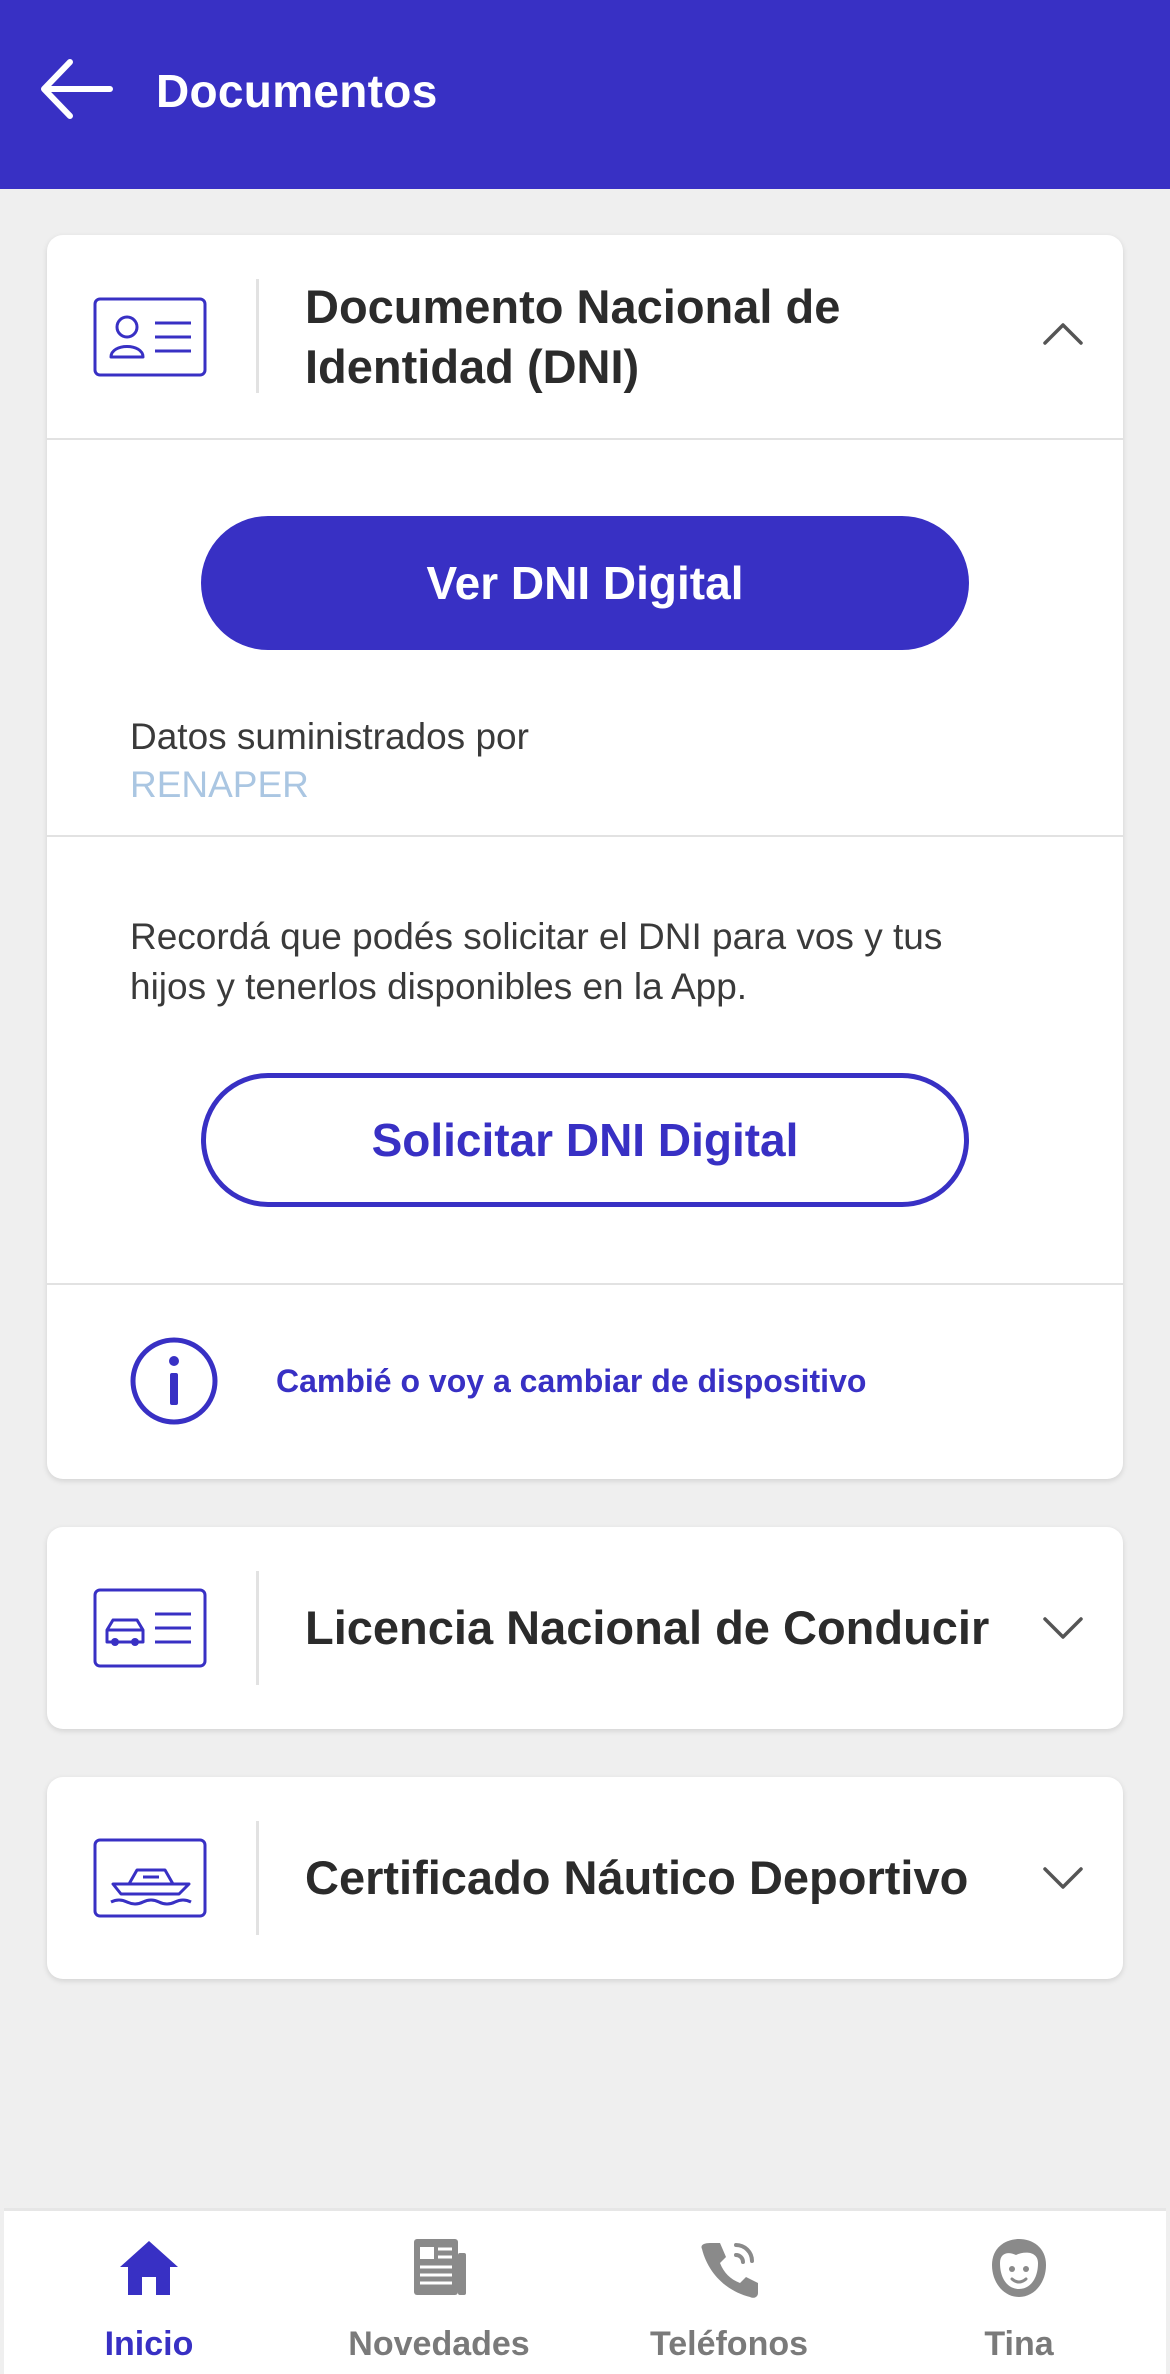 The height and width of the screenshot is (2374, 1170). Describe the element at coordinates (1019, 2268) in the screenshot. I see `tina-avatar-icon` at that location.